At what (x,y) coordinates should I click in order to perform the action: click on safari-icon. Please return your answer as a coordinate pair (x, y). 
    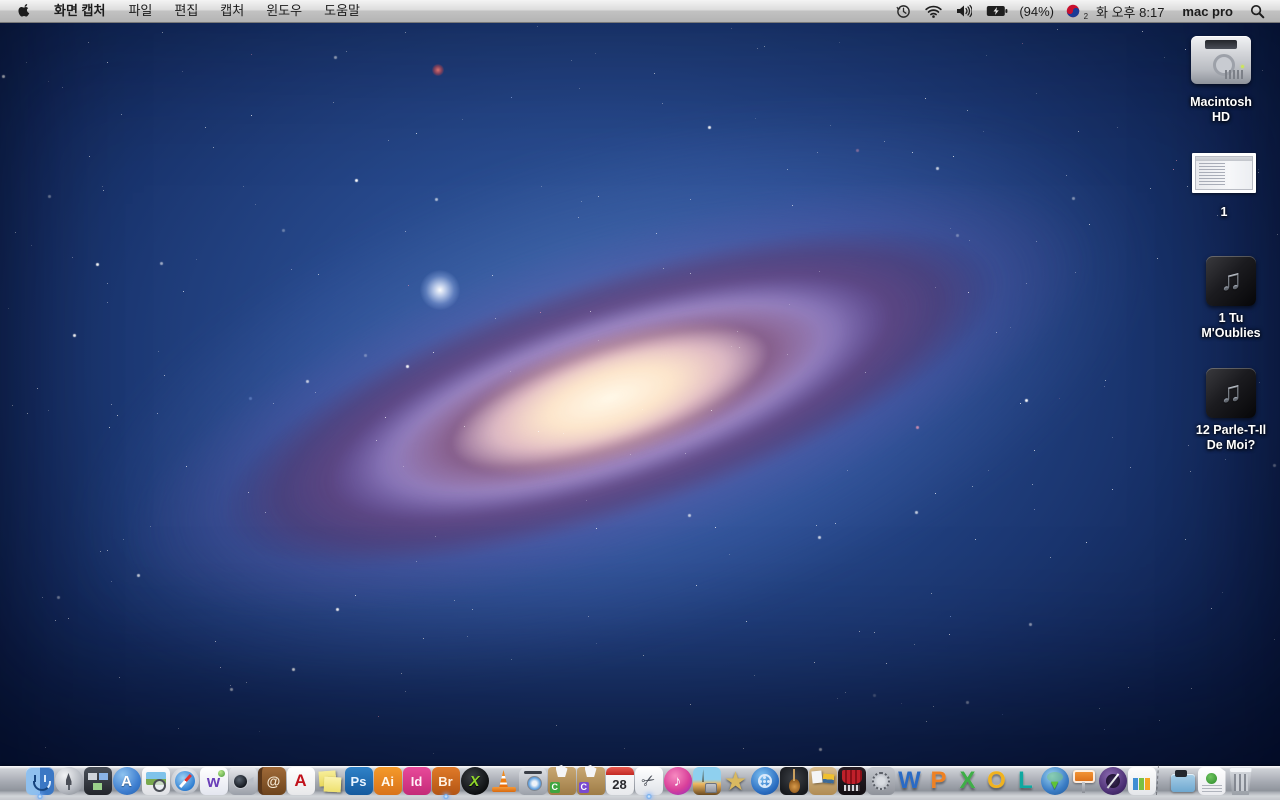
    Looking at the image, I should click on (184, 781).